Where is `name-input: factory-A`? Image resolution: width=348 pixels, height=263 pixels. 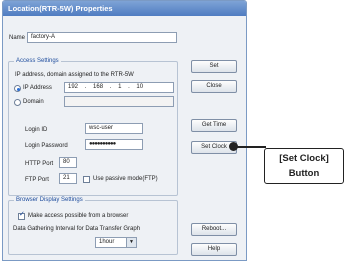
name-input: factory-A is located at coordinates (102, 37).